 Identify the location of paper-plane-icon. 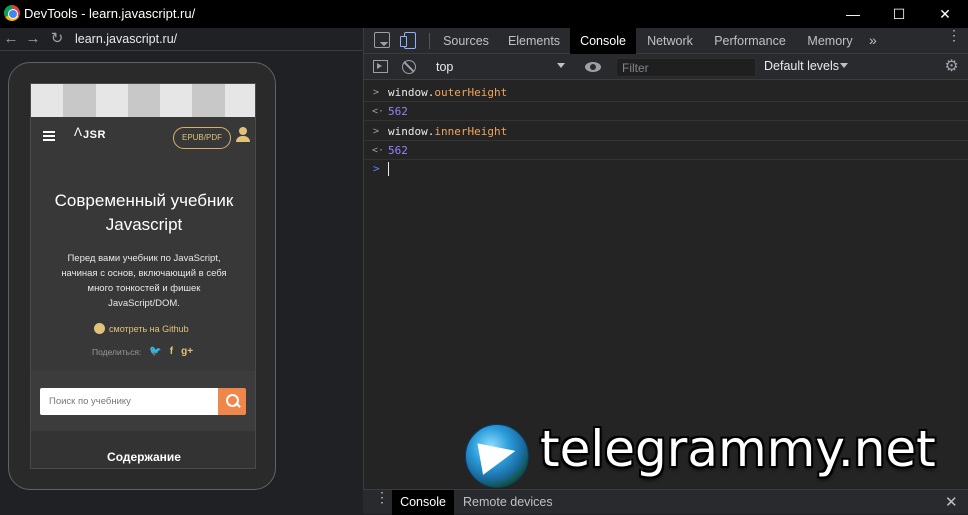
(498, 456).